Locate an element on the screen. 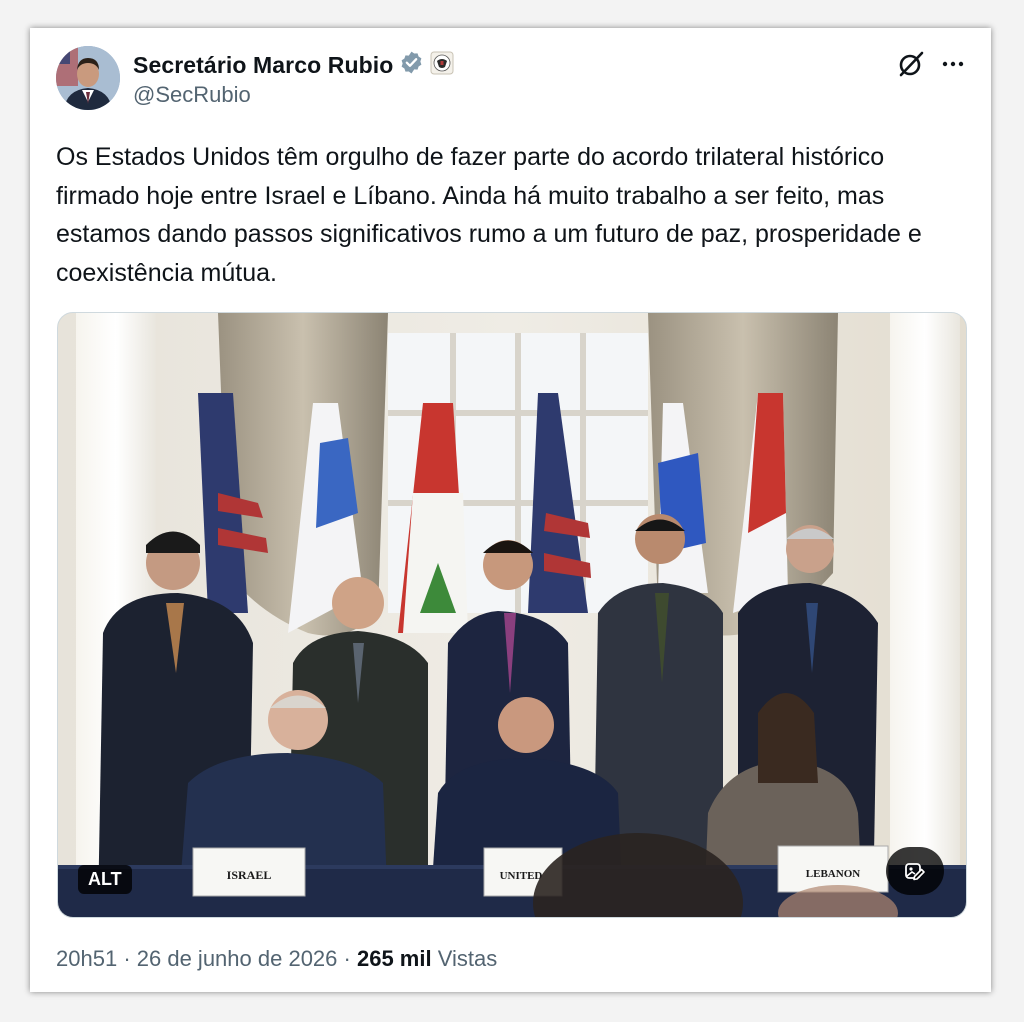 The width and height of the screenshot is (1024, 1022). placard-united: UNITED is located at coordinates (521, 876).